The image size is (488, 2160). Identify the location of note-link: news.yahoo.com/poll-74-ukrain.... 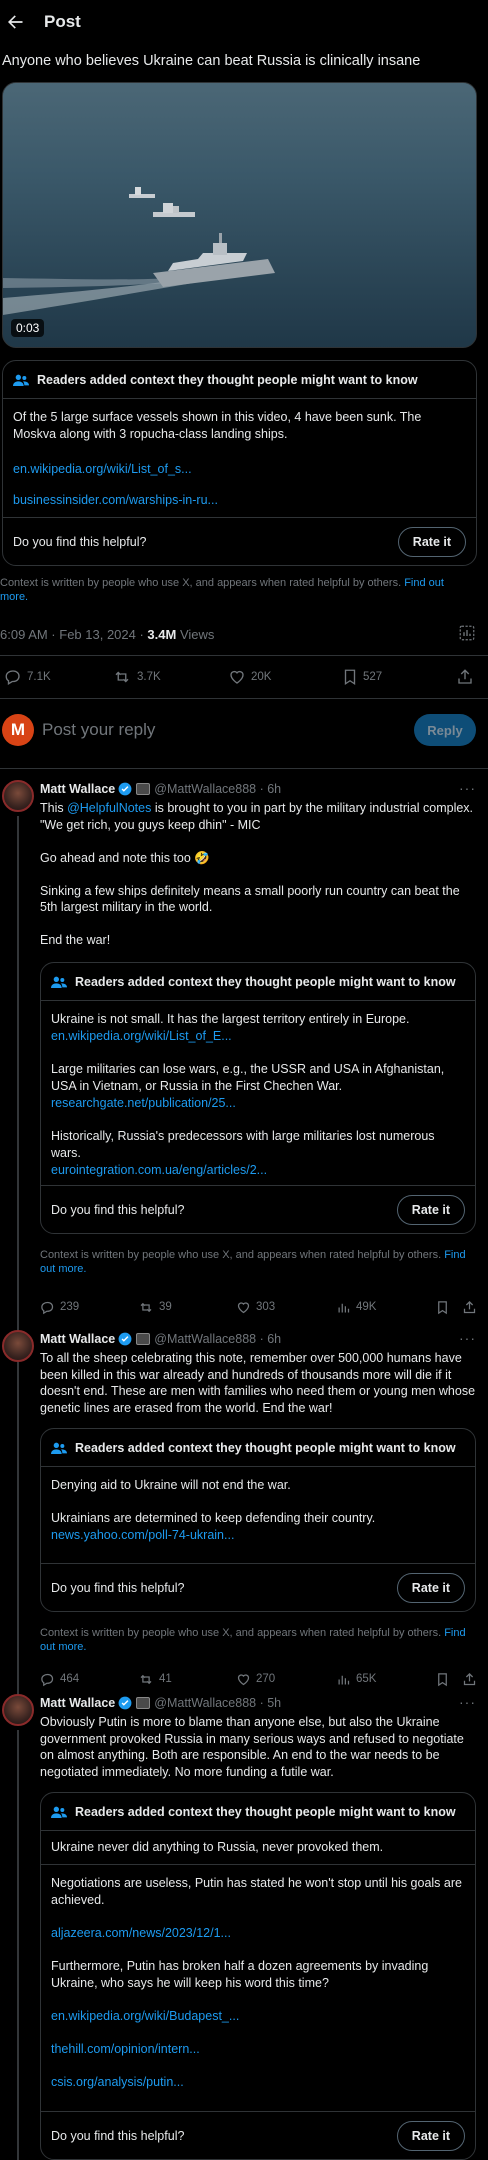
(142, 1535).